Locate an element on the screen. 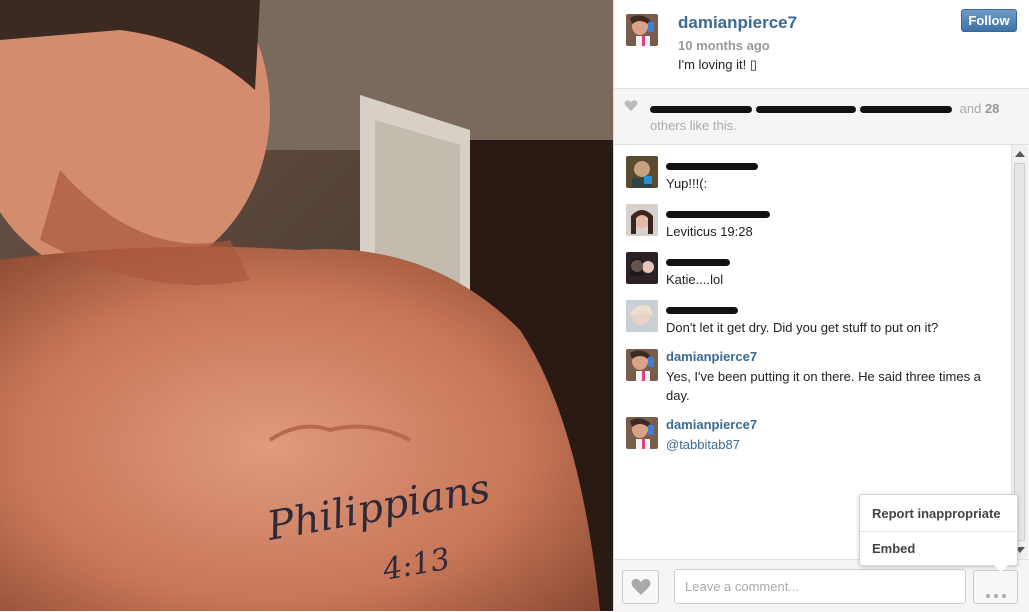  menu-item-report: Report inappropriate is located at coordinates (938, 513).